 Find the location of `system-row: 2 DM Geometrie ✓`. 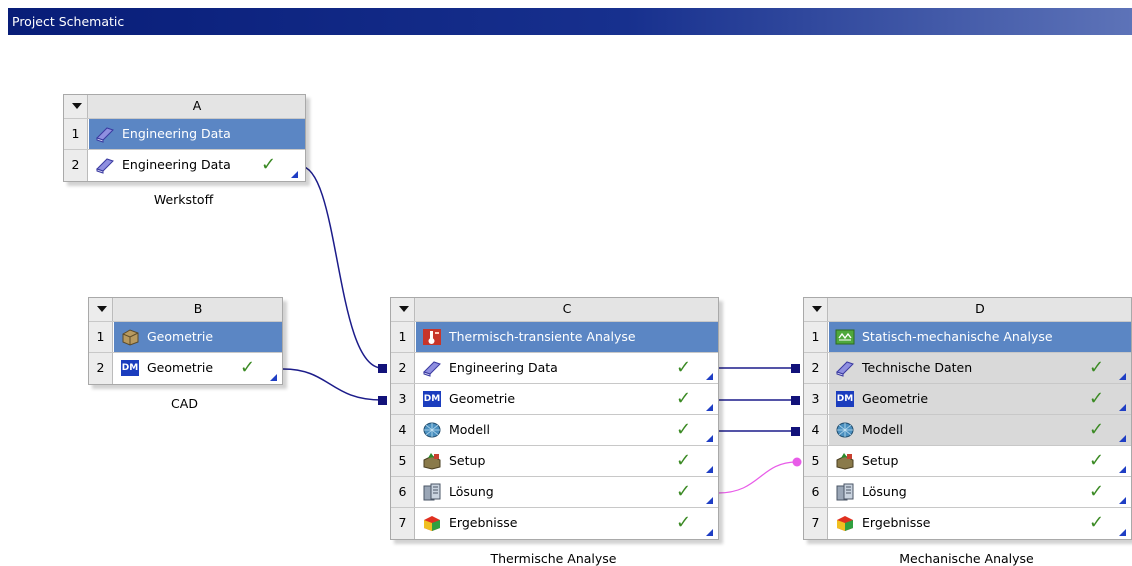

system-row: 2 DM Geometrie ✓ is located at coordinates (185, 368).